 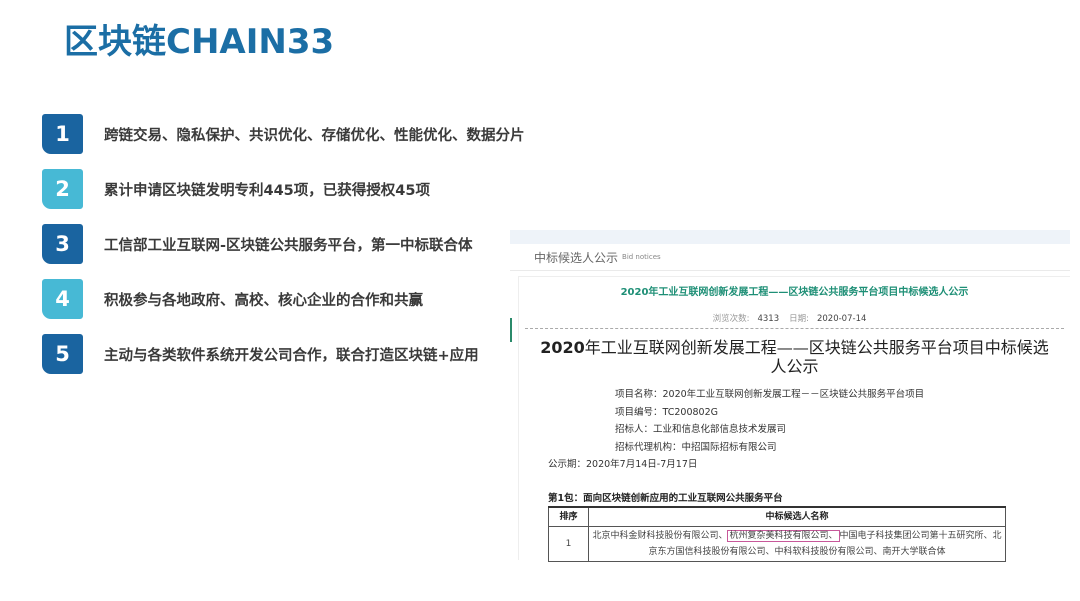 I want to click on item-text: 跨链交易、隐私保护、共识优化、存储优化、性能优化、数据分片, so click(x=314, y=135).